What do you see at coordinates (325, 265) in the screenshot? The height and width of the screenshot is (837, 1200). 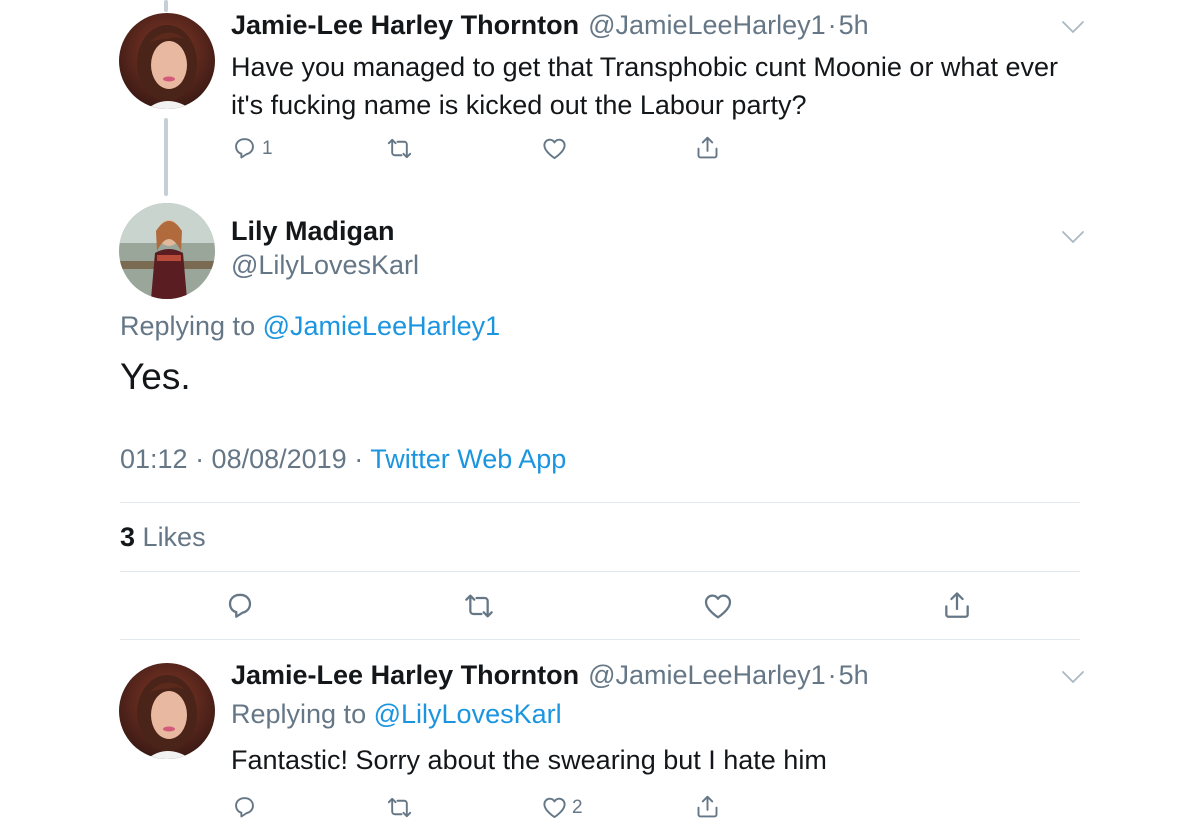 I see `author-handle: @LilyLovesKarl` at bounding box center [325, 265].